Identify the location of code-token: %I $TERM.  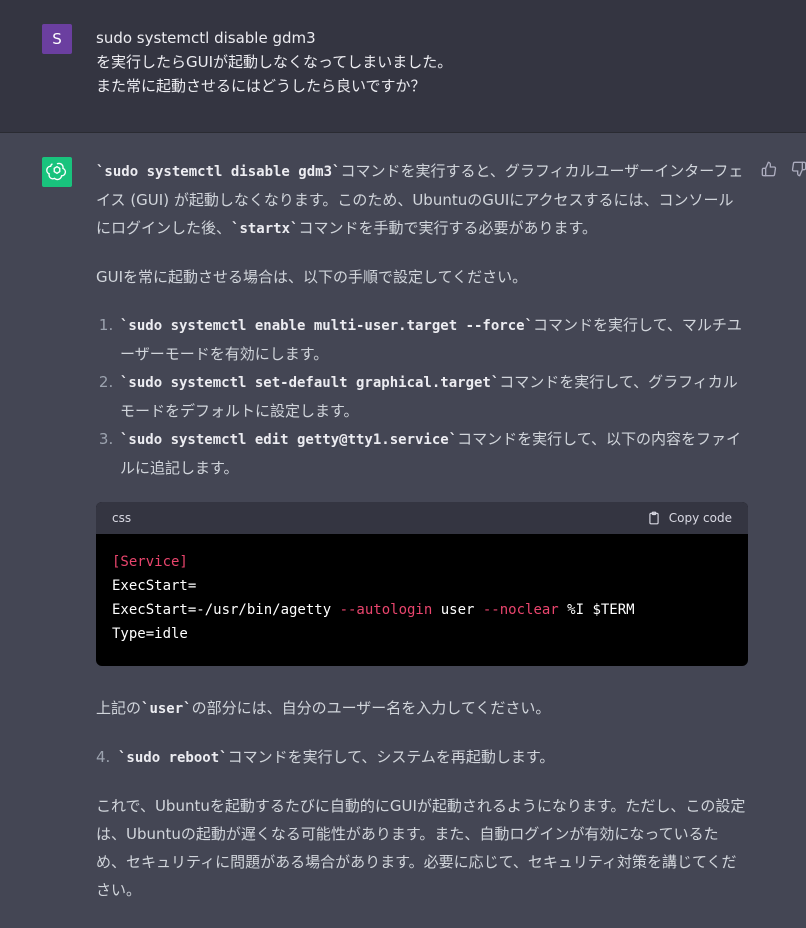
(596, 610).